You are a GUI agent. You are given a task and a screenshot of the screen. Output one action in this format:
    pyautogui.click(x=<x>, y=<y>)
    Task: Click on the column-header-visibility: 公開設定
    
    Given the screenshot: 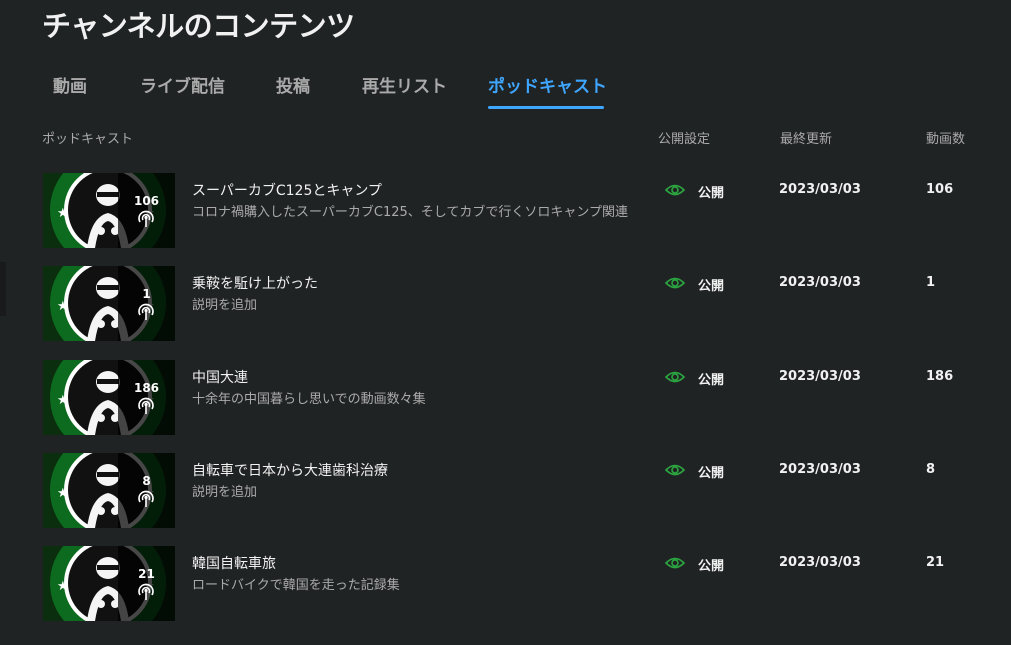 What is the action you would take?
    pyautogui.click(x=684, y=137)
    